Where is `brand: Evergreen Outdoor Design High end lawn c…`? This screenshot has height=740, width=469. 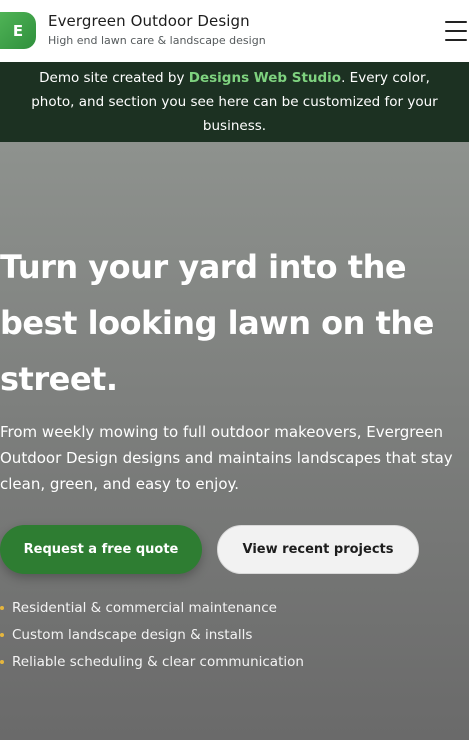 brand: Evergreen Outdoor Design High end lawn c… is located at coordinates (157, 30).